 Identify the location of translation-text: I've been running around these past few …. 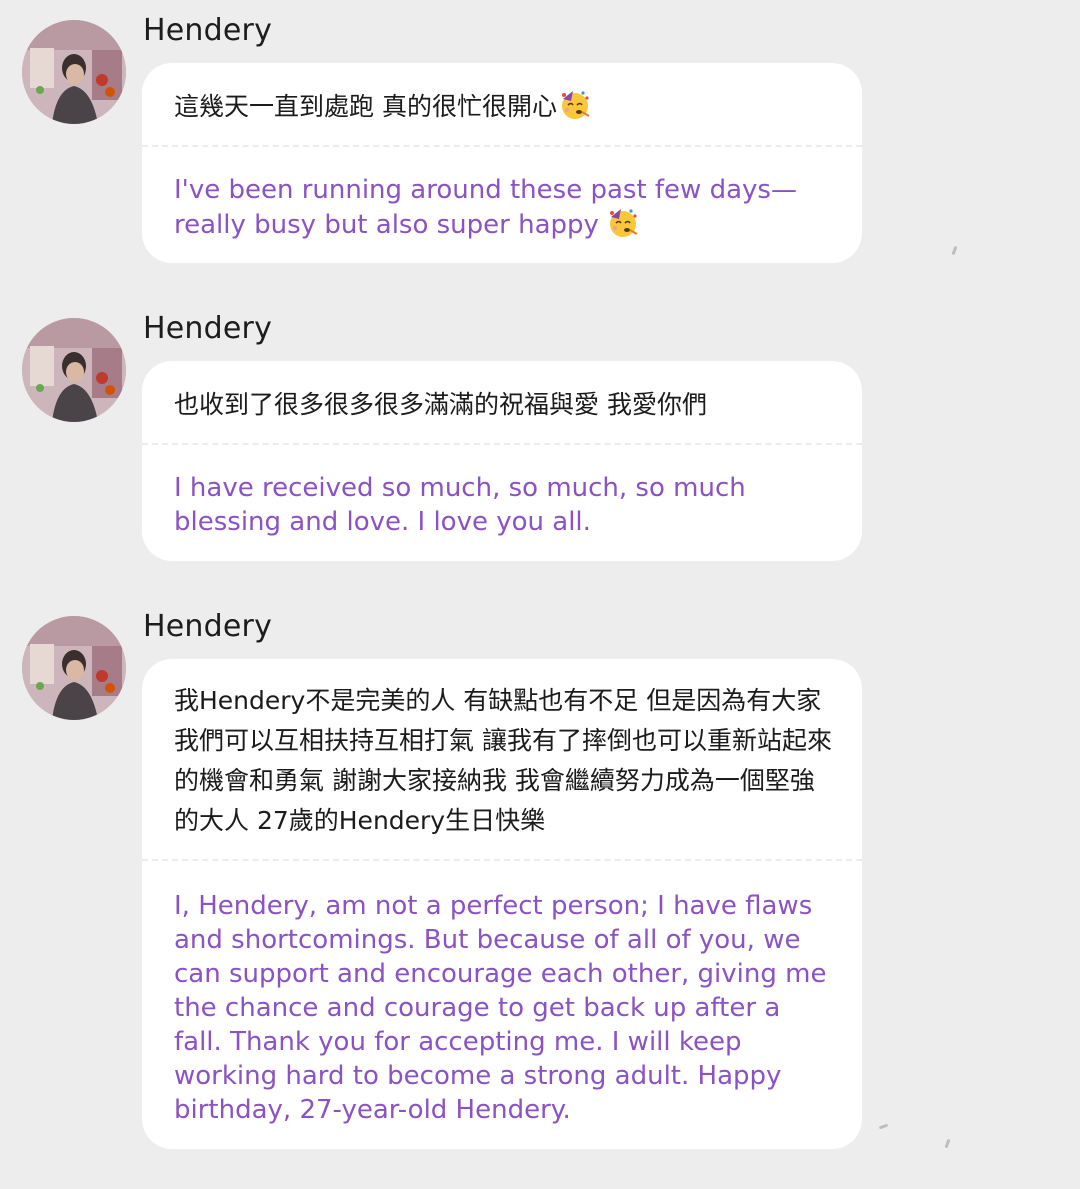
(503, 207).